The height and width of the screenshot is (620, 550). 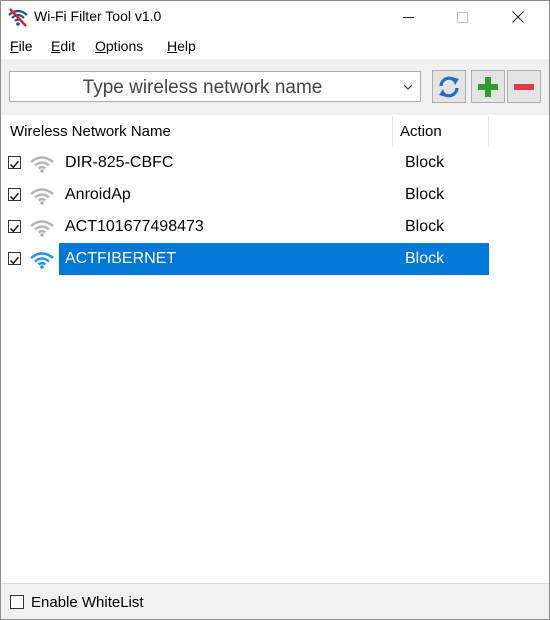 What do you see at coordinates (100, 46) in the screenshot?
I see `menu-options-accel: O` at bounding box center [100, 46].